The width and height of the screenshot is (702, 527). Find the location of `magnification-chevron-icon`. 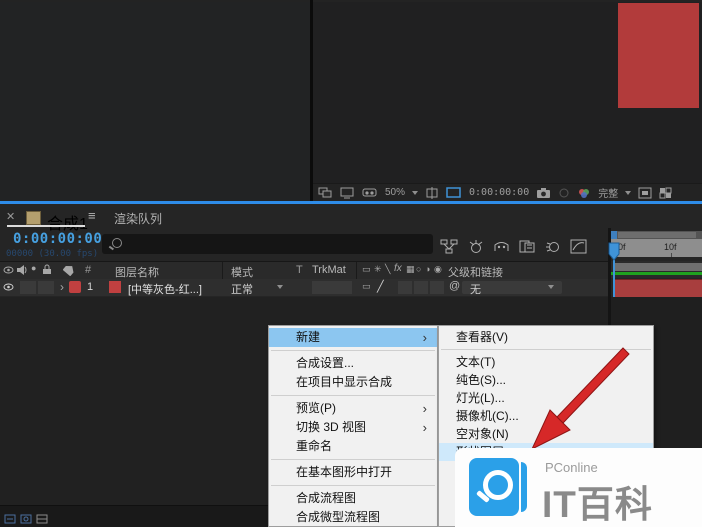

magnification-chevron-icon is located at coordinates (415, 192).